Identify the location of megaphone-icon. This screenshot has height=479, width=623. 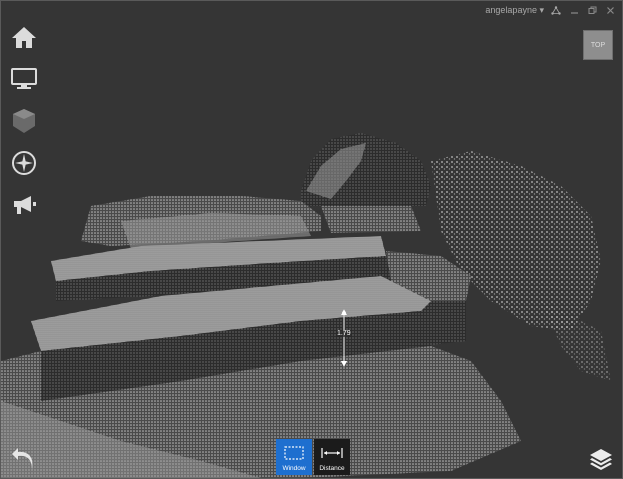
(25, 205).